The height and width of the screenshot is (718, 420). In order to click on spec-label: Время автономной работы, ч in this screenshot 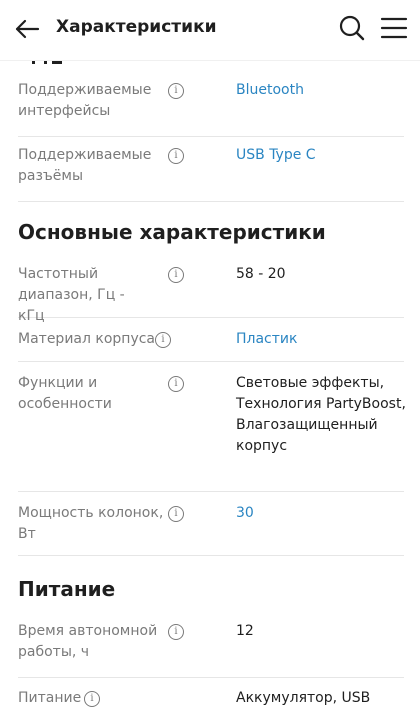, I will do `click(88, 641)`.